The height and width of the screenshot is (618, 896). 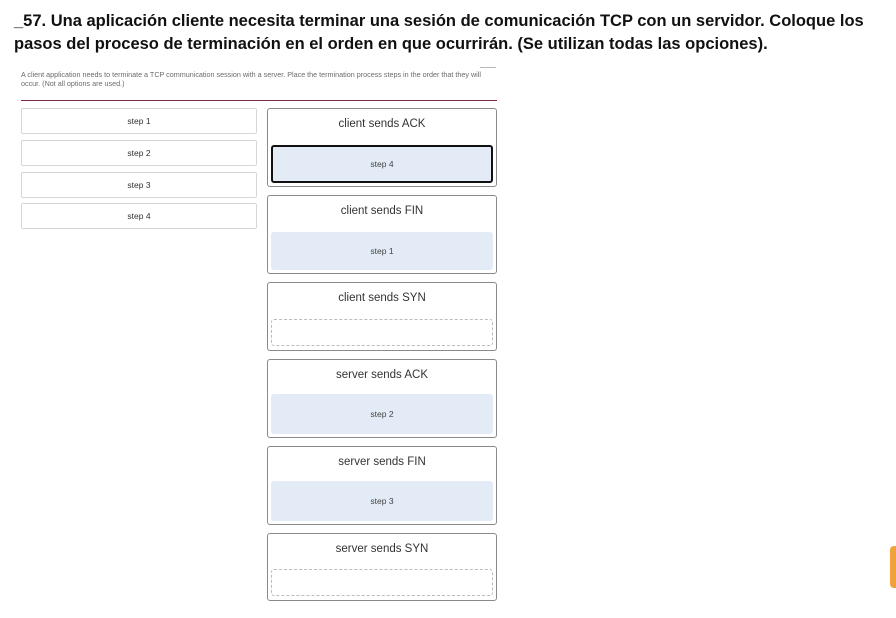 What do you see at coordinates (259, 100) in the screenshot?
I see `instructions-divider` at bounding box center [259, 100].